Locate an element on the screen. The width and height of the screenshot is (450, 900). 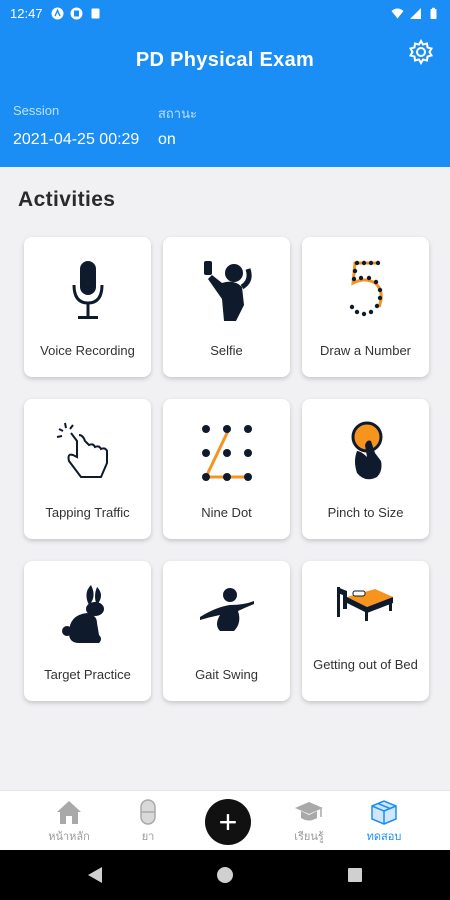
activity-label: Pinch to Size is located at coordinates (365, 512).